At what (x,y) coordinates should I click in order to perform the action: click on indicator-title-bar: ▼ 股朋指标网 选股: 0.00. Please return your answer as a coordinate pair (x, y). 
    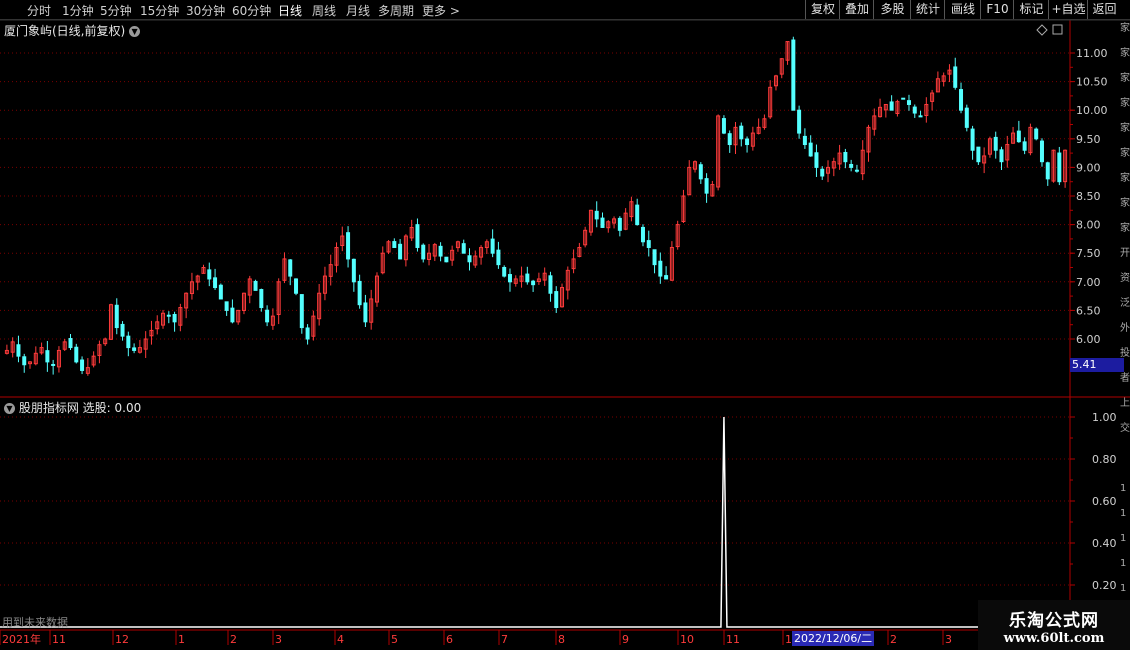
    Looking at the image, I should click on (72, 407).